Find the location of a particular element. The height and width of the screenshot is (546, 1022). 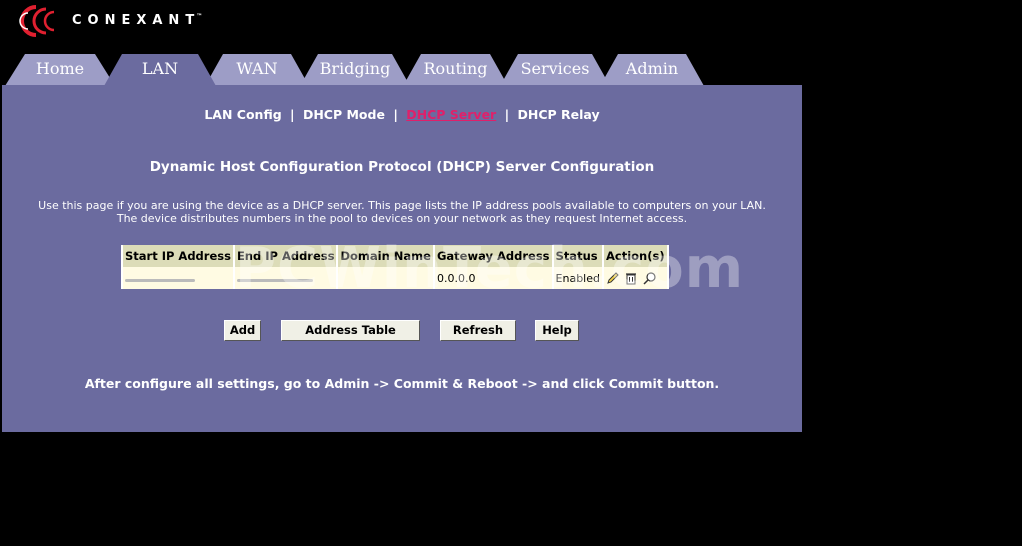

tab-wan: WAN is located at coordinates (257, 70).